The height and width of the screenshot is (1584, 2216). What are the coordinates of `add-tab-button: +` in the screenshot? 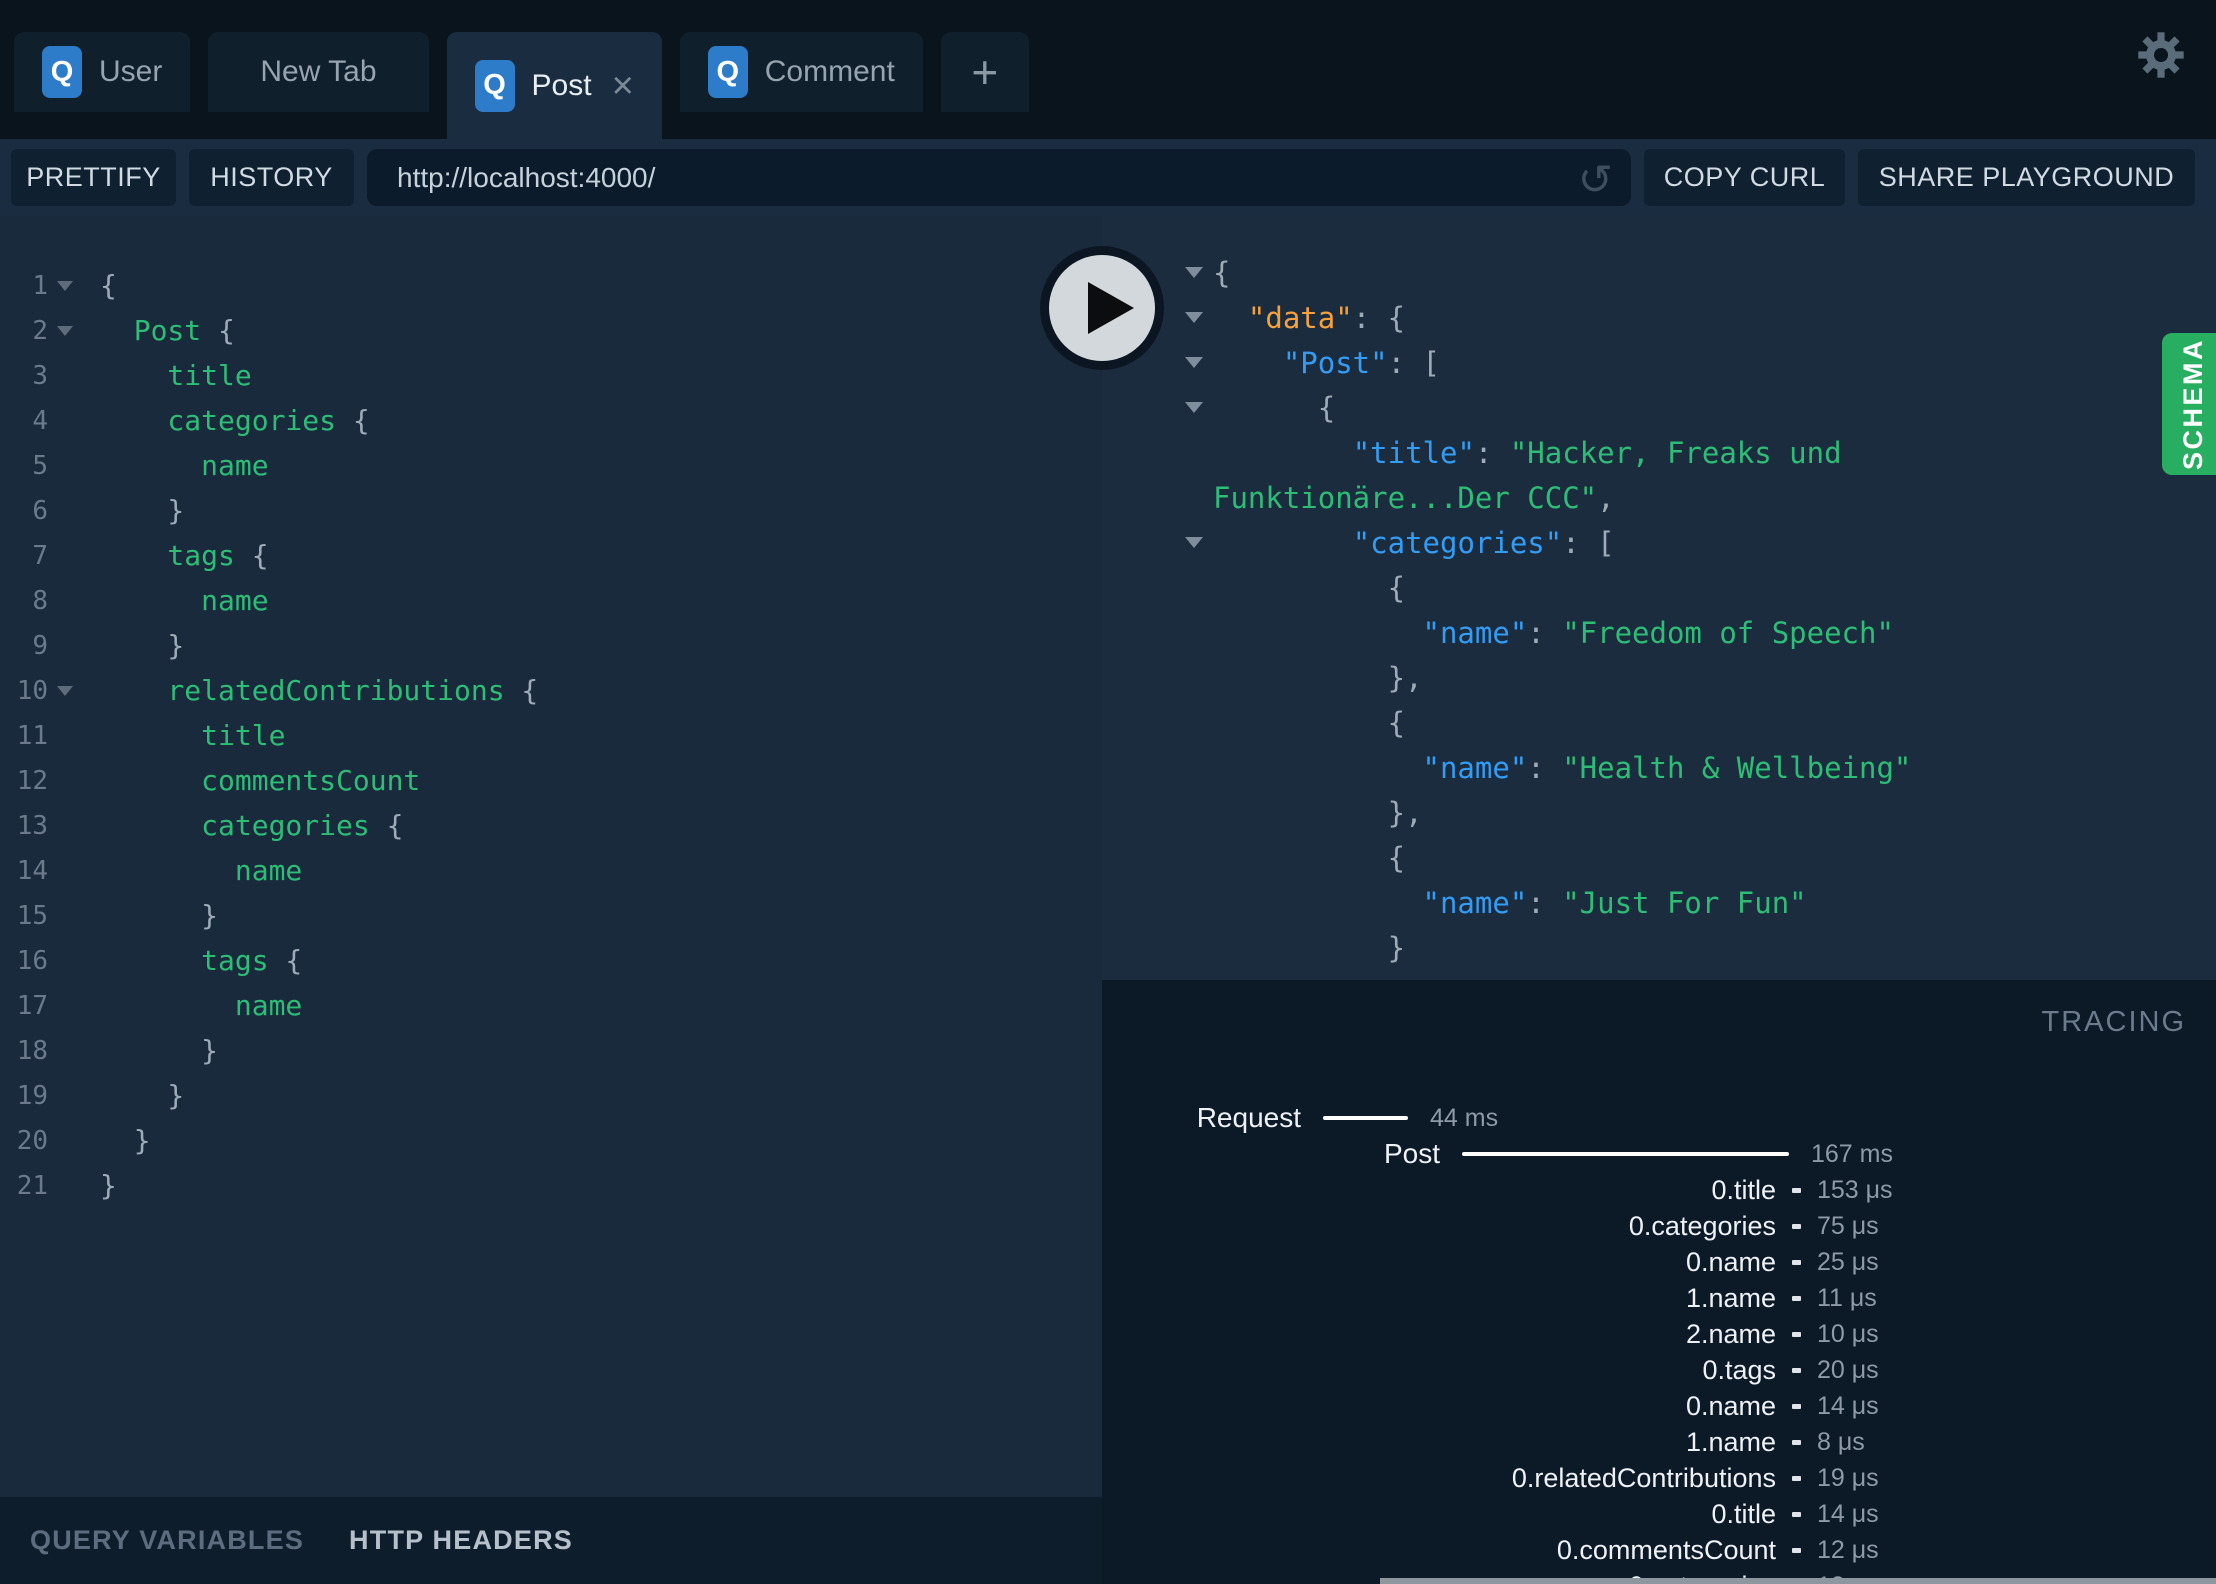 It's located at (984, 72).